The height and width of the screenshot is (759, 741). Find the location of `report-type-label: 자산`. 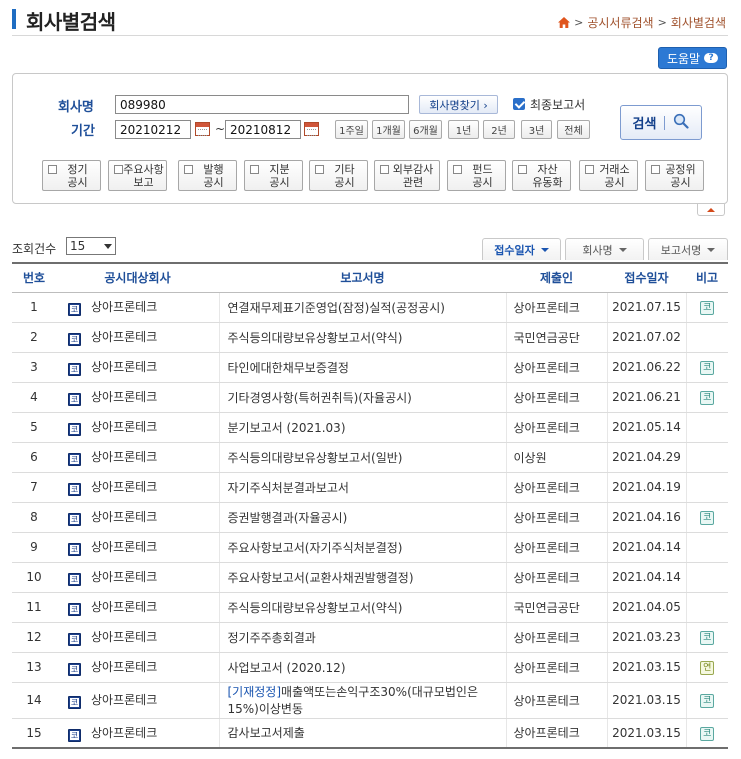

report-type-label: 자산 is located at coordinates (547, 169).